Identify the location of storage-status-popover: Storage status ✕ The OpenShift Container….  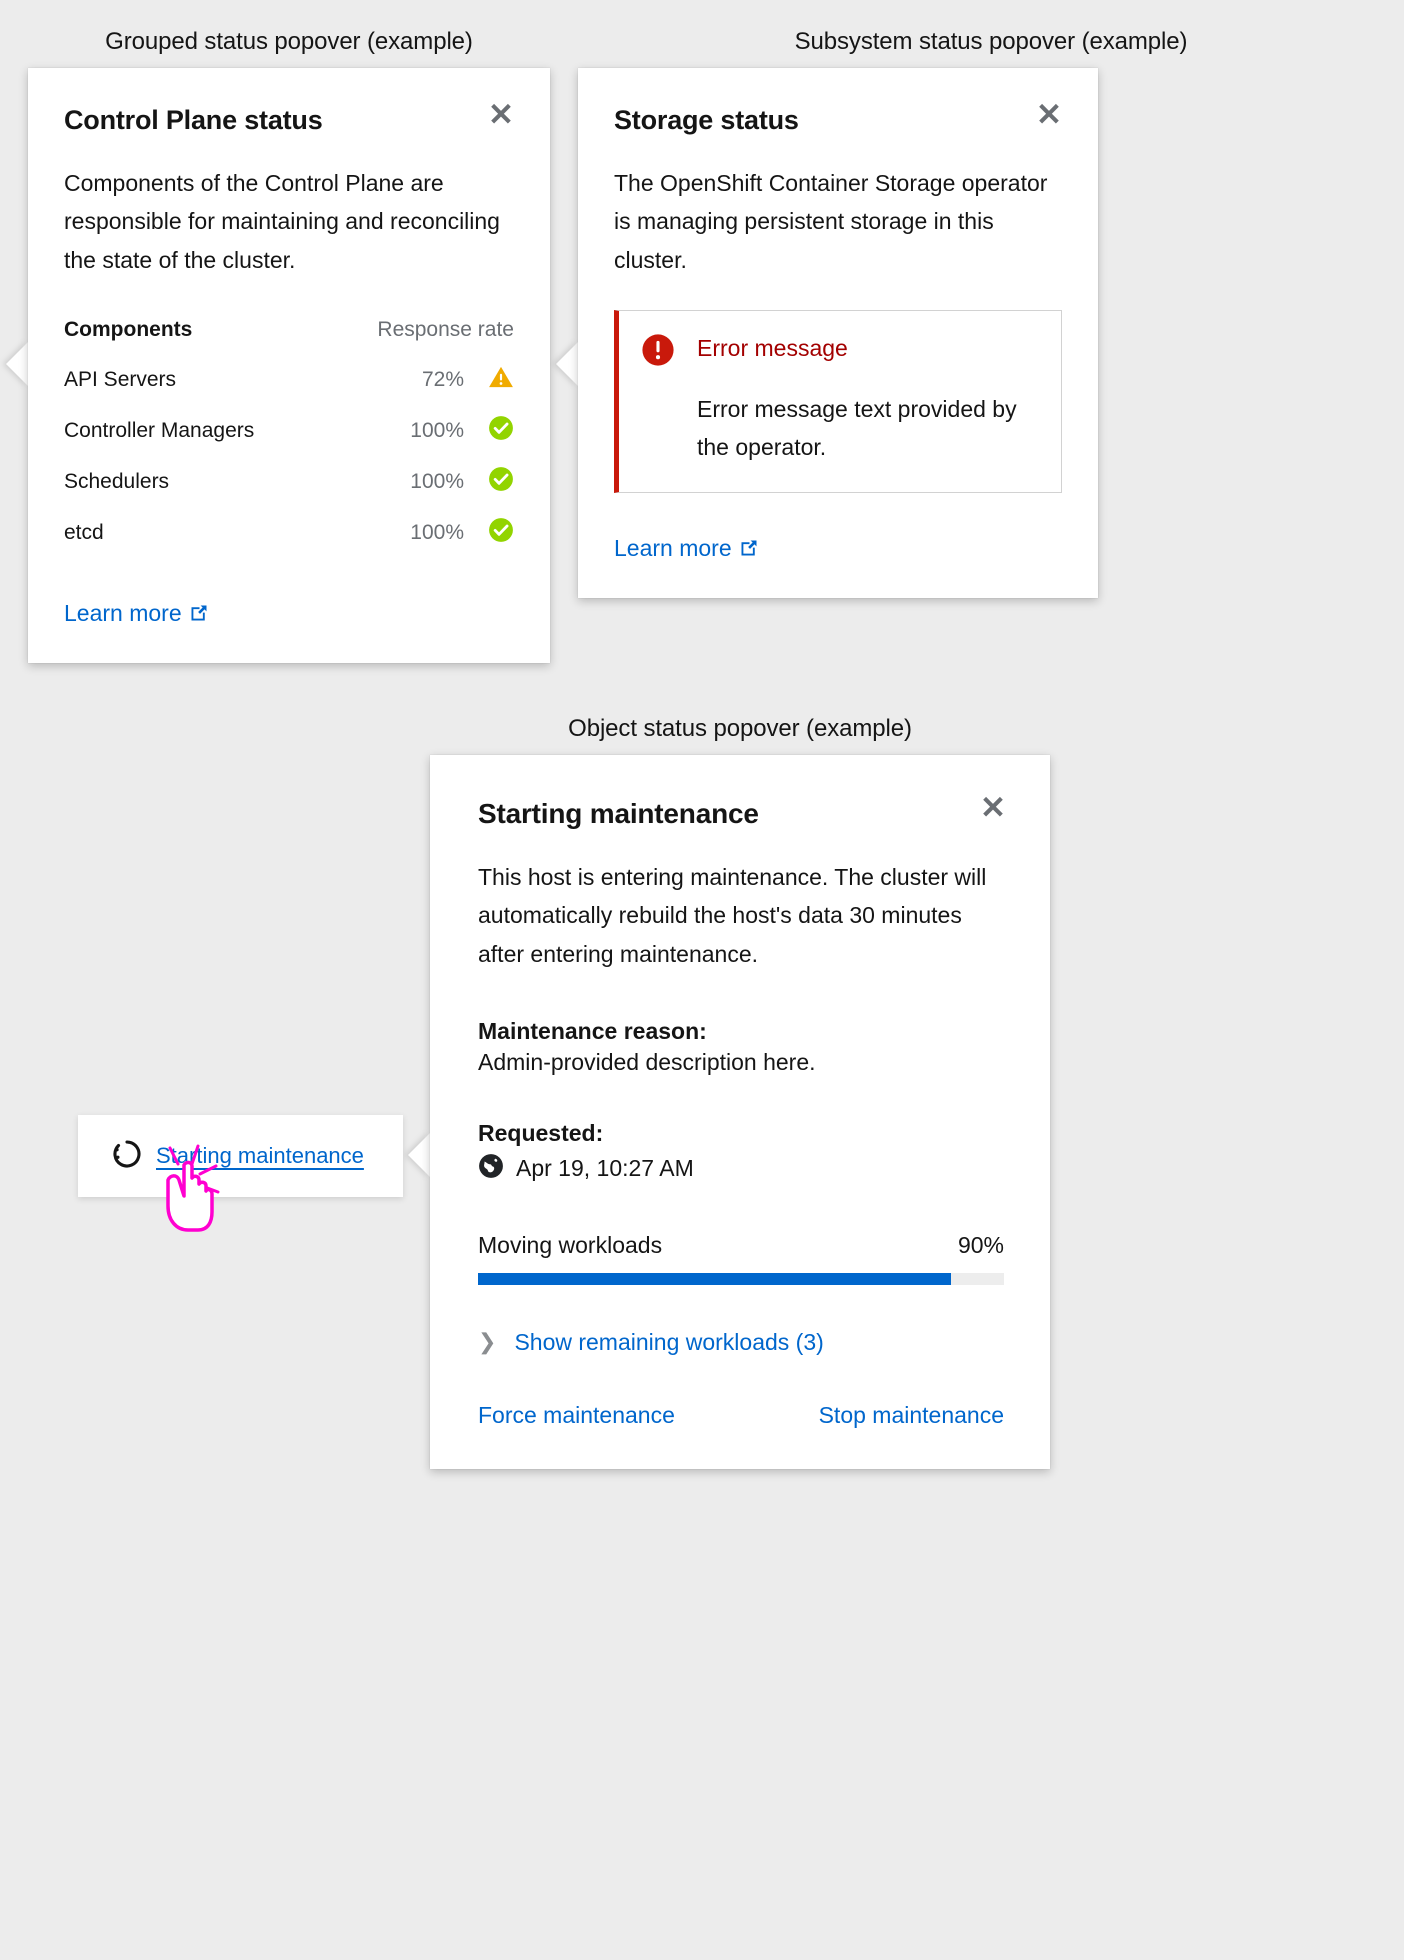
(838, 333).